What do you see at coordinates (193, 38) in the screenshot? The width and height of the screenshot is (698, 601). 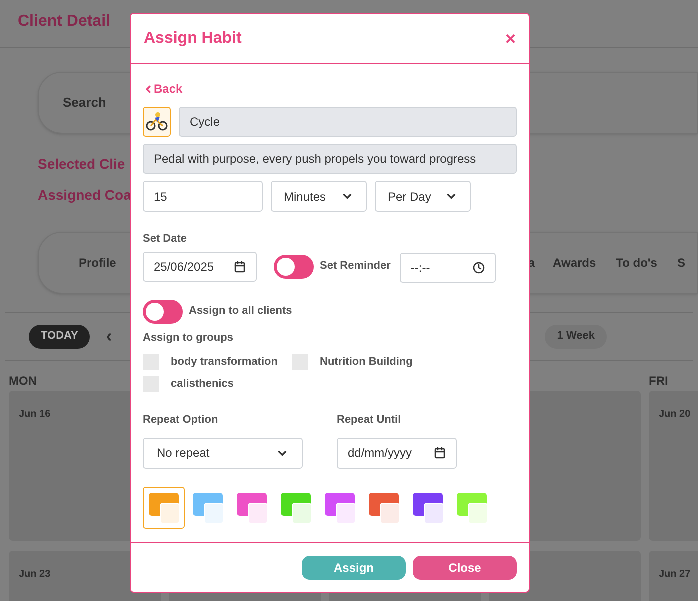 I see `dialog-title: Assign Habit` at bounding box center [193, 38].